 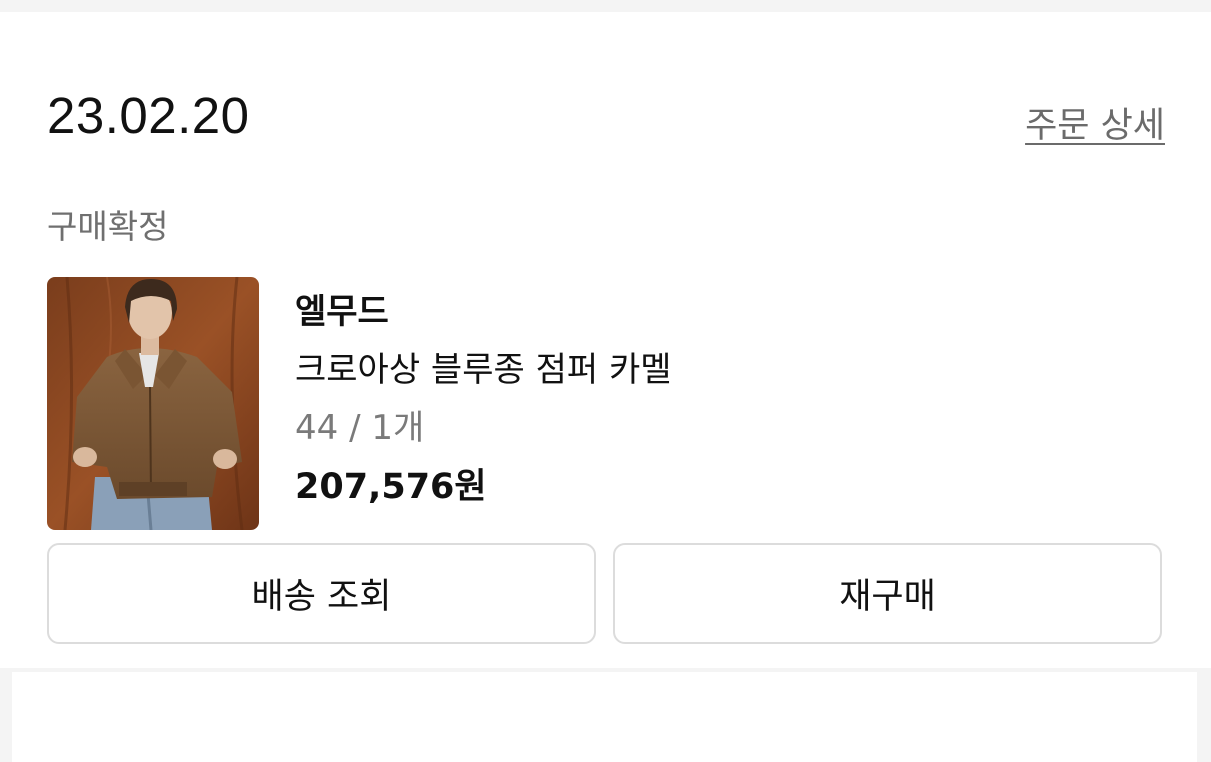 What do you see at coordinates (1095, 126) in the screenshot?
I see `order-detail-link: 주문 상세` at bounding box center [1095, 126].